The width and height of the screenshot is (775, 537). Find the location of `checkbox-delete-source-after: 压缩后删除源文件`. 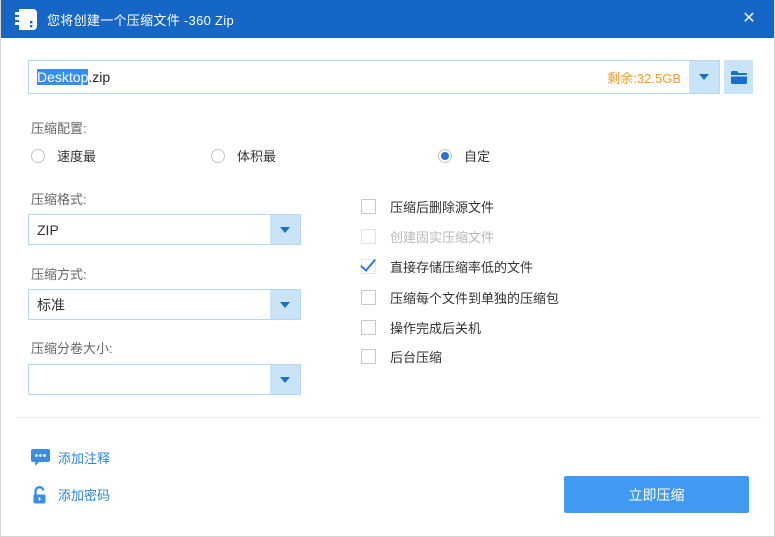

checkbox-delete-source-after: 压缩后删除源文件 is located at coordinates (427, 206).